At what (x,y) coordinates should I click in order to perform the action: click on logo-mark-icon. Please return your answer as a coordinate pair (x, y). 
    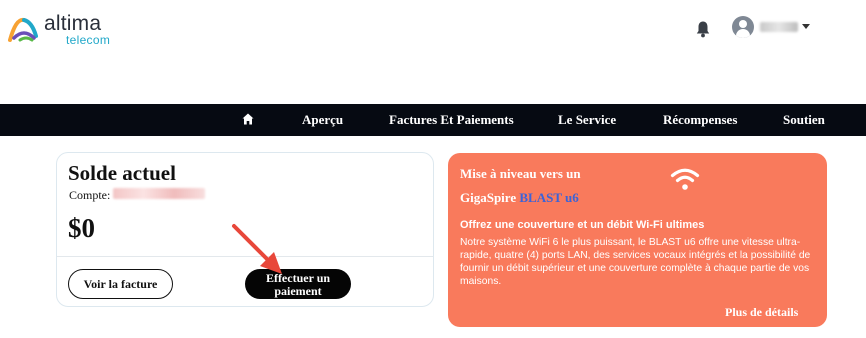
    Looking at the image, I should click on (23, 29).